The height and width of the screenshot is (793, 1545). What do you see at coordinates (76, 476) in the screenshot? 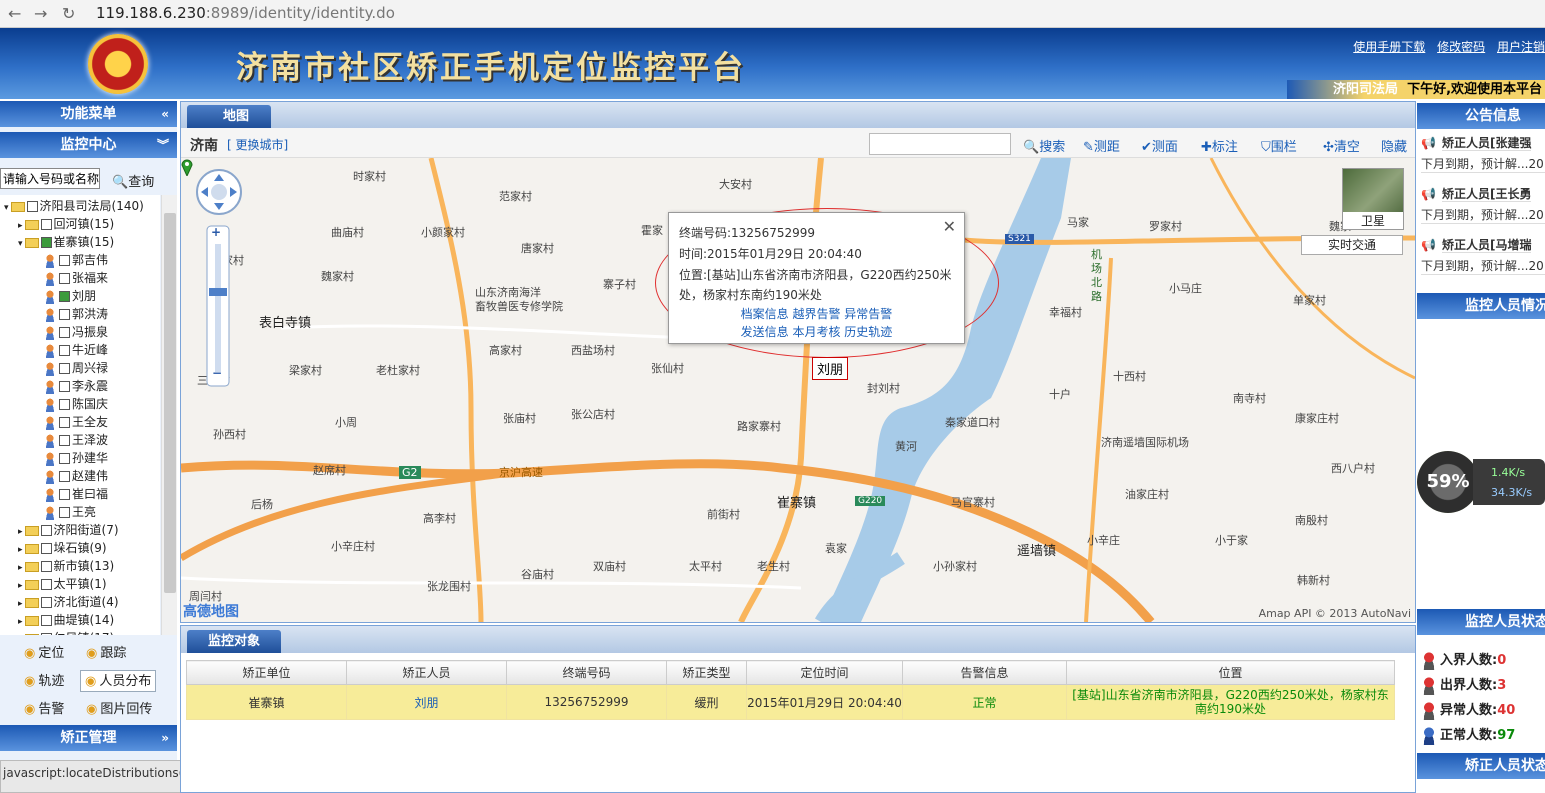
I see `tree-person: 赵建伟` at bounding box center [76, 476].